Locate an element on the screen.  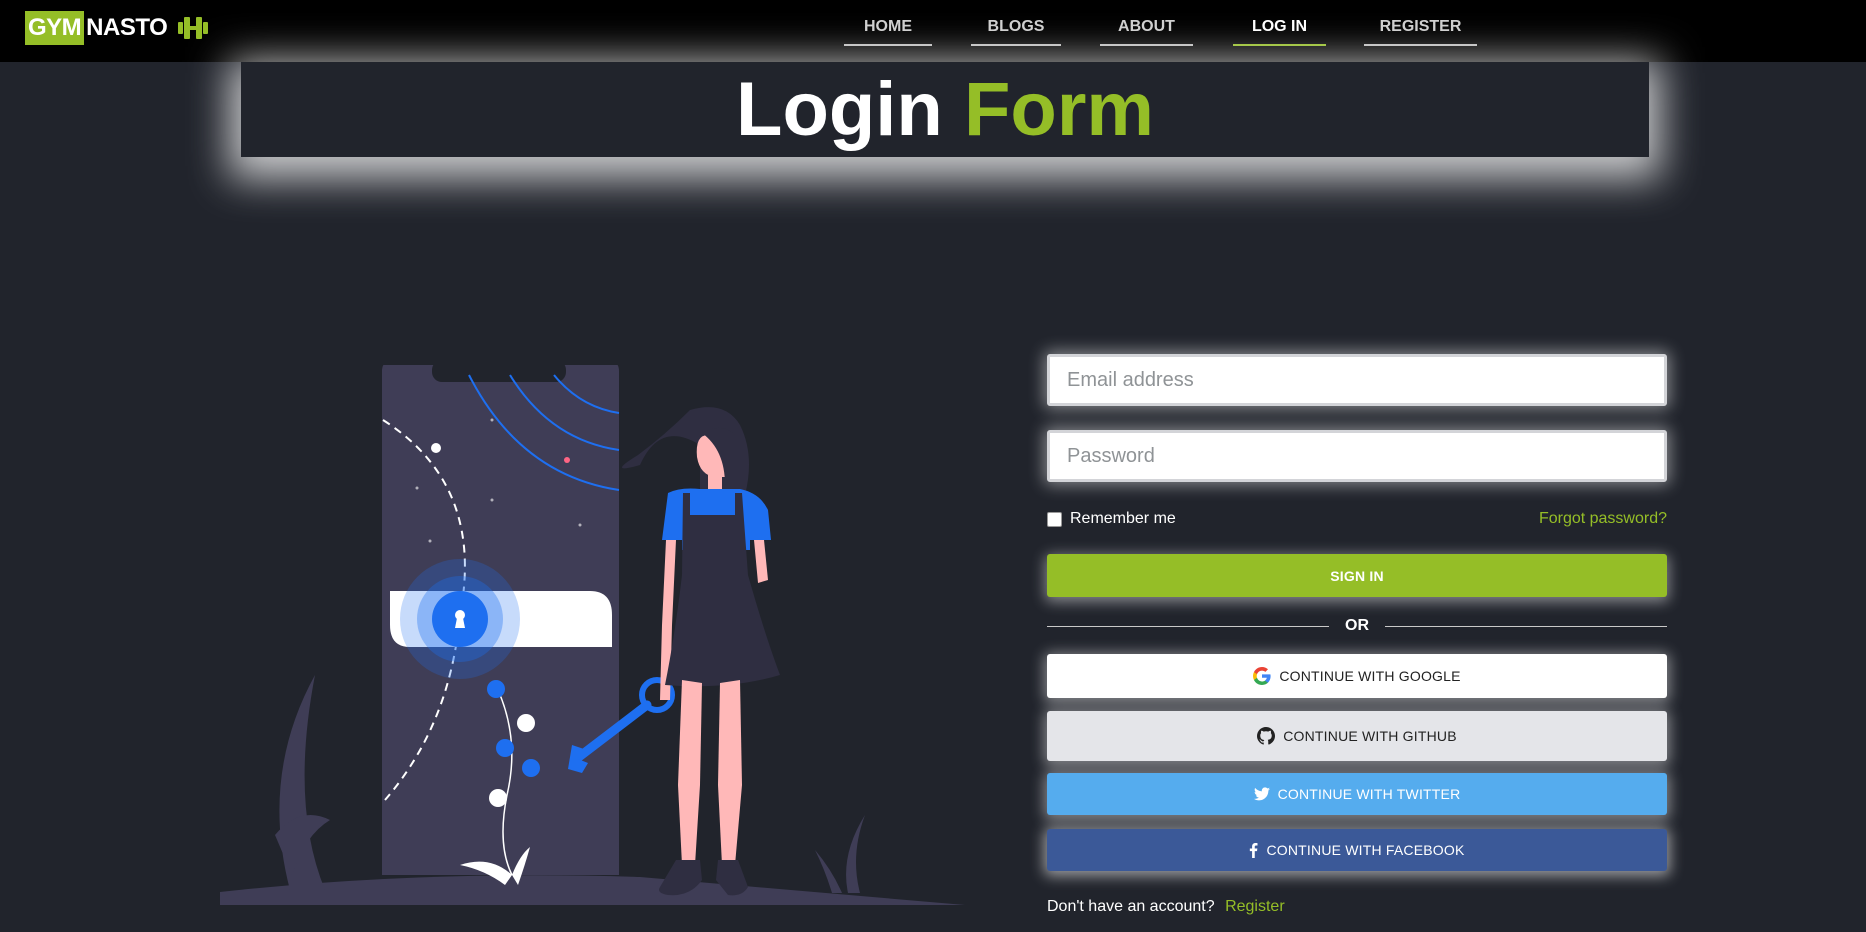
brand-part-nasto: NASTO is located at coordinates (127, 27).